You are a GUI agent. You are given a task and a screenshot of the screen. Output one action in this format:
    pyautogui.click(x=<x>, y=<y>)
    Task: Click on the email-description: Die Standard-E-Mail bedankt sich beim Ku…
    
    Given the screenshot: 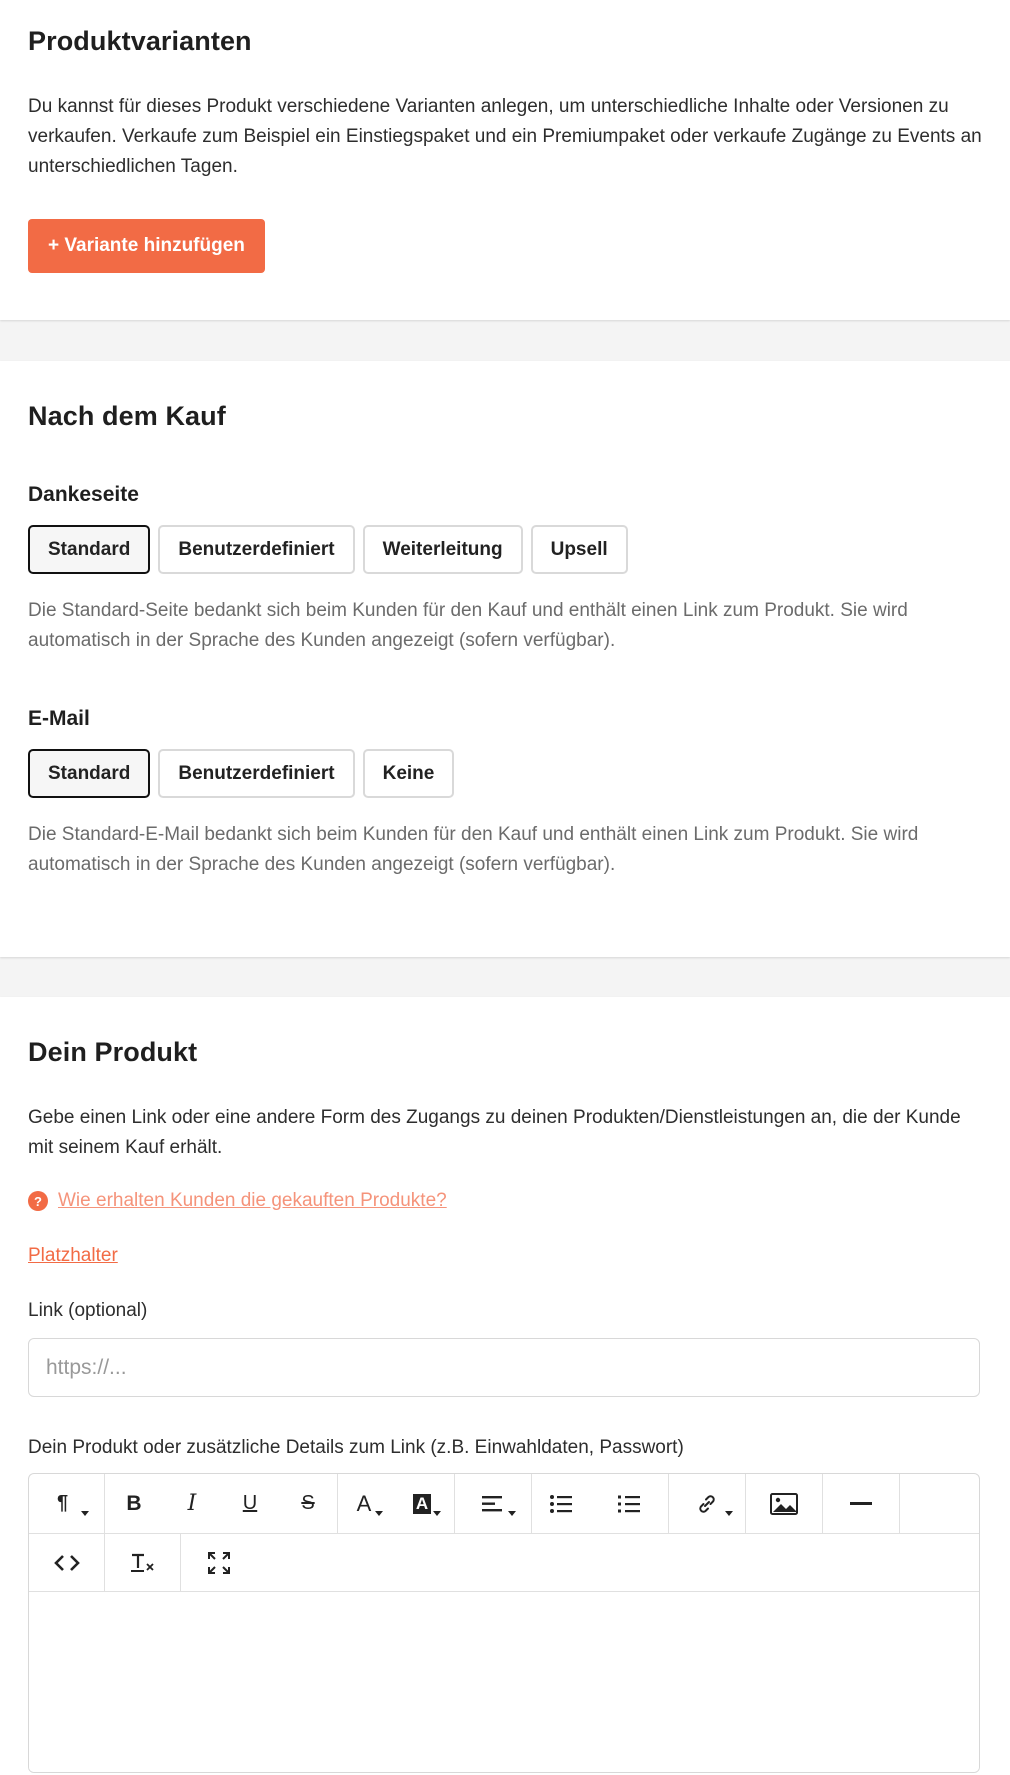 What is the action you would take?
    pyautogui.click(x=473, y=849)
    